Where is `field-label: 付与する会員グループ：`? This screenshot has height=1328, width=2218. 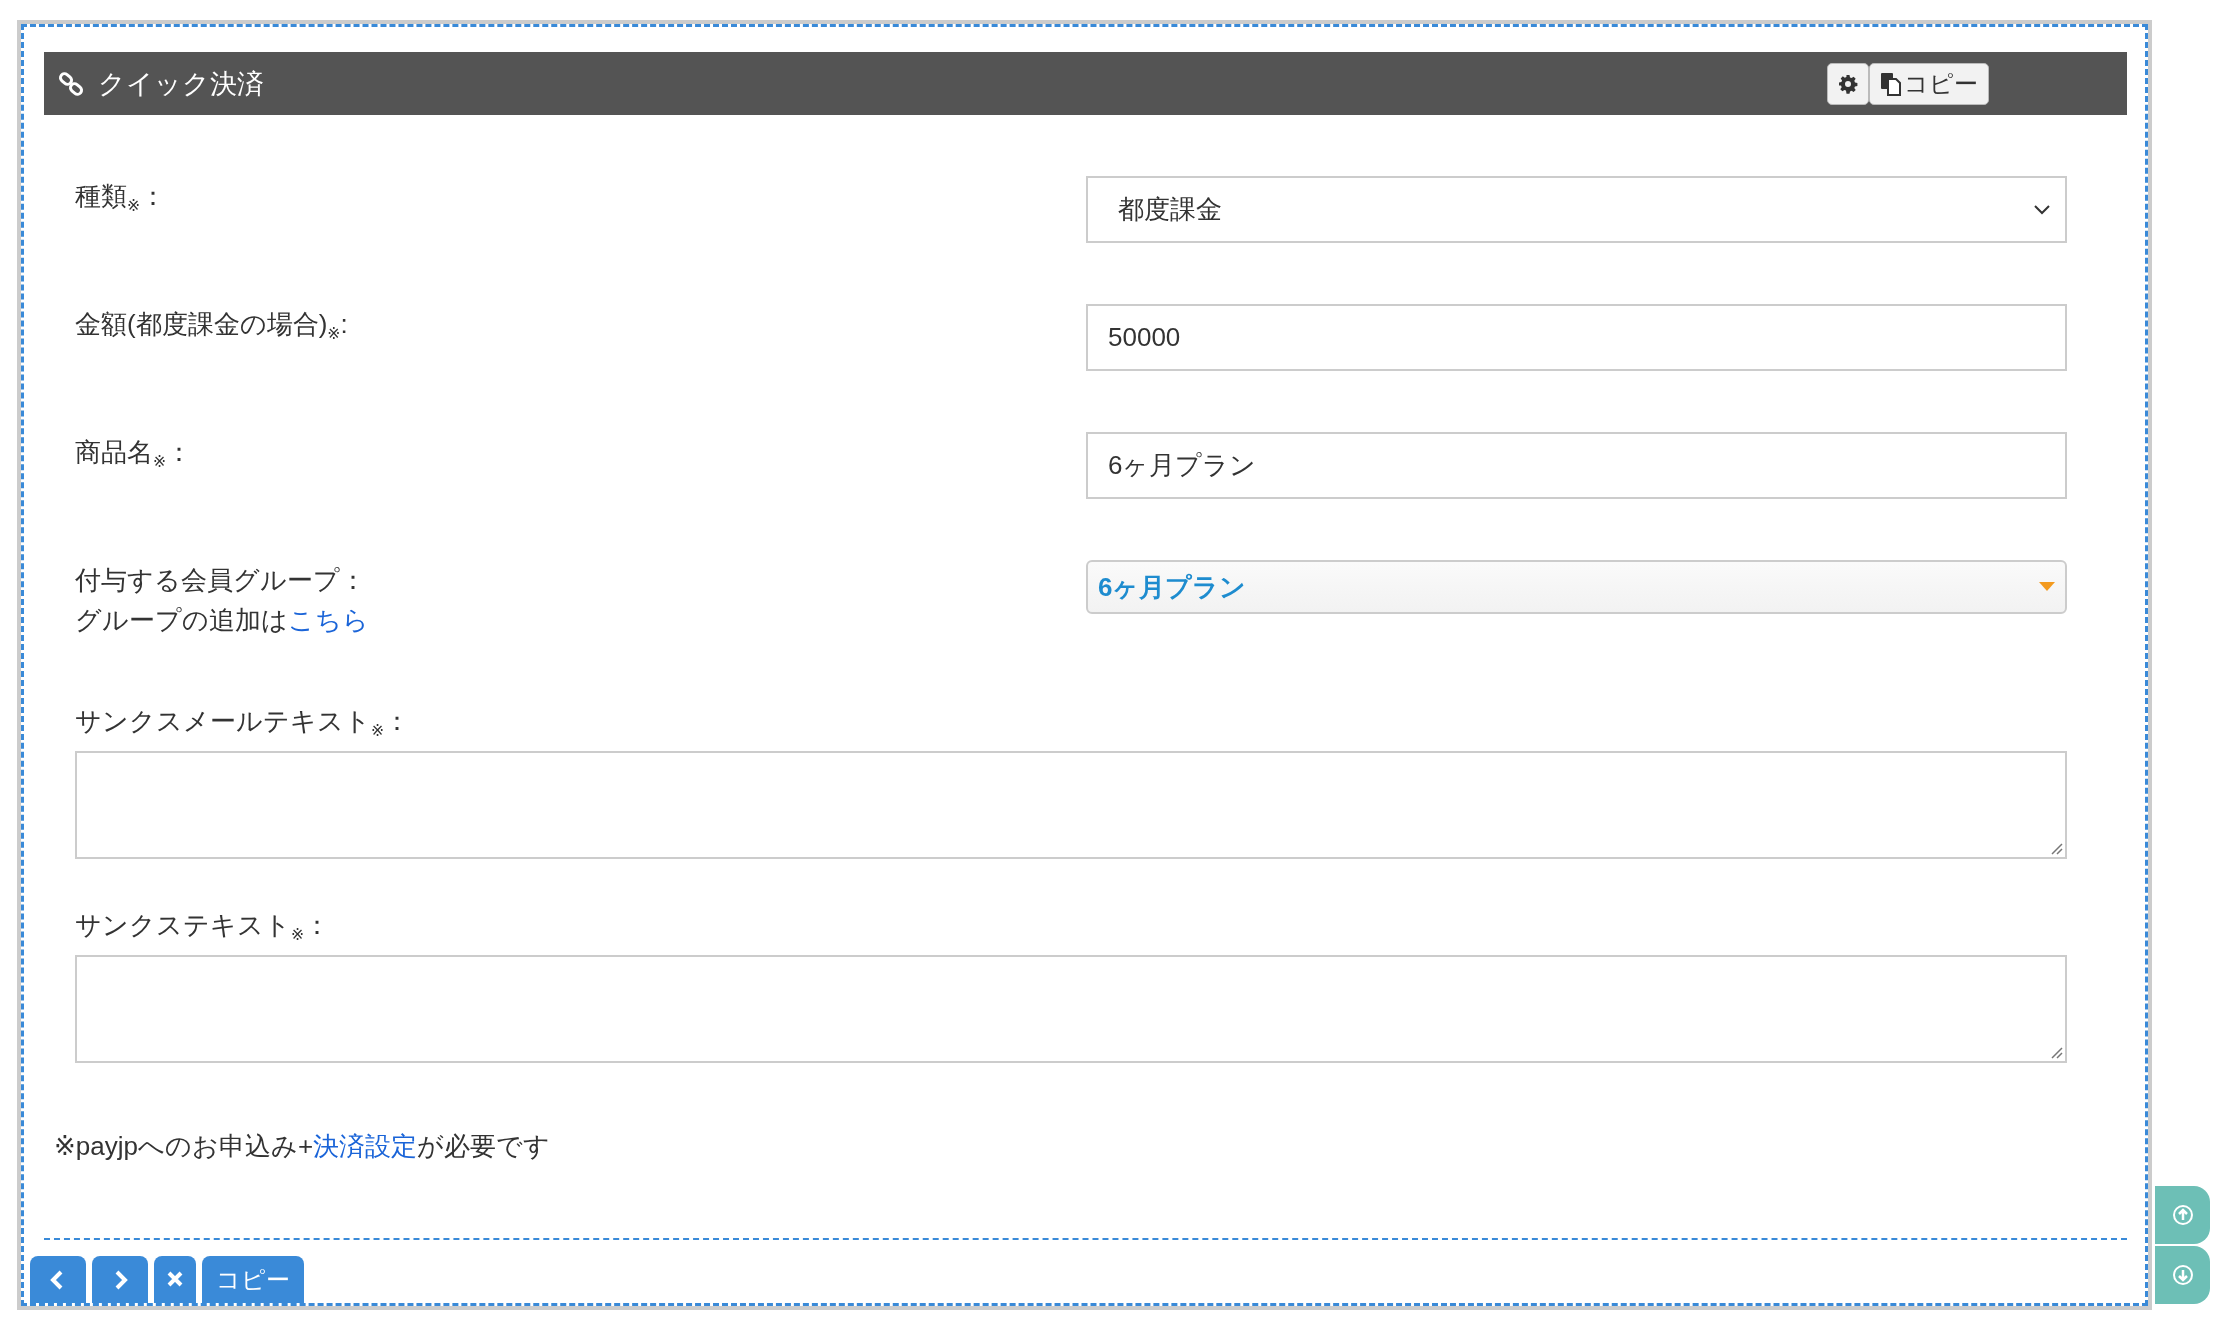
field-label: 付与する会員グループ： is located at coordinates (221, 580).